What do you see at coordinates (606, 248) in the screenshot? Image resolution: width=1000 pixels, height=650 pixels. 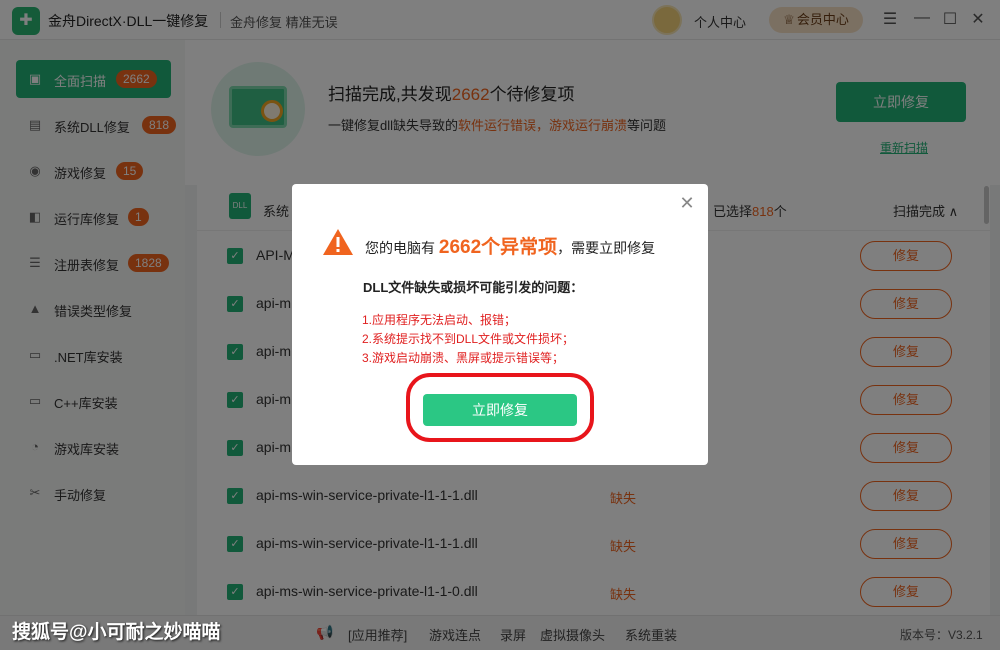 I see `dialog-title-text: ，需要立即修复` at bounding box center [606, 248].